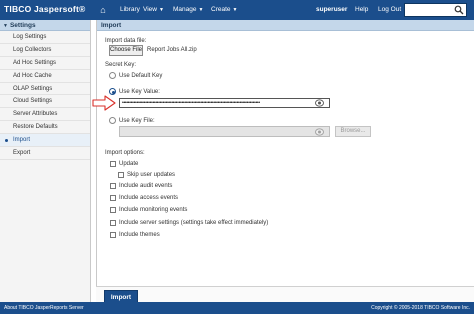 Image resolution: width=474 pixels, height=314 pixels. I want to click on help-link: Help, so click(361, 10).